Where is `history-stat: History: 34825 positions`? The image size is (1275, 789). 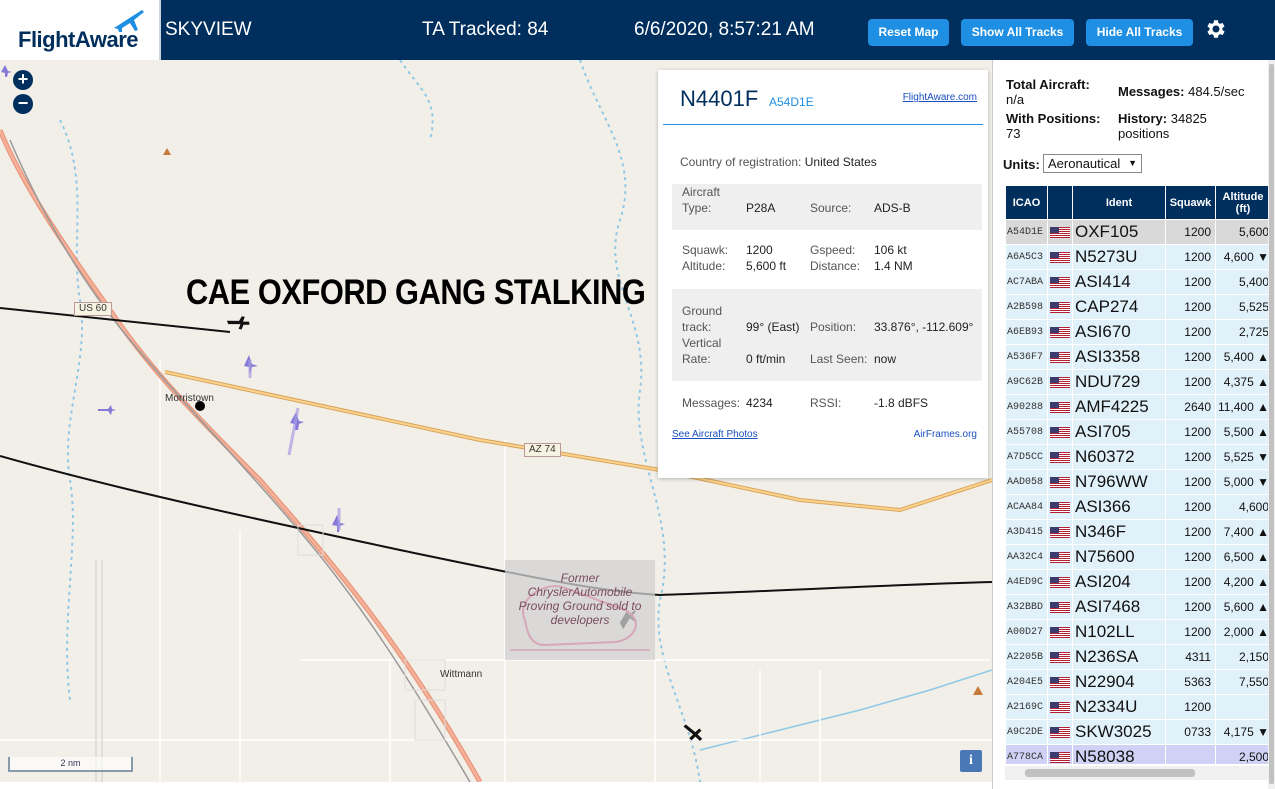 history-stat: History: 34825 positions is located at coordinates (1183, 126).